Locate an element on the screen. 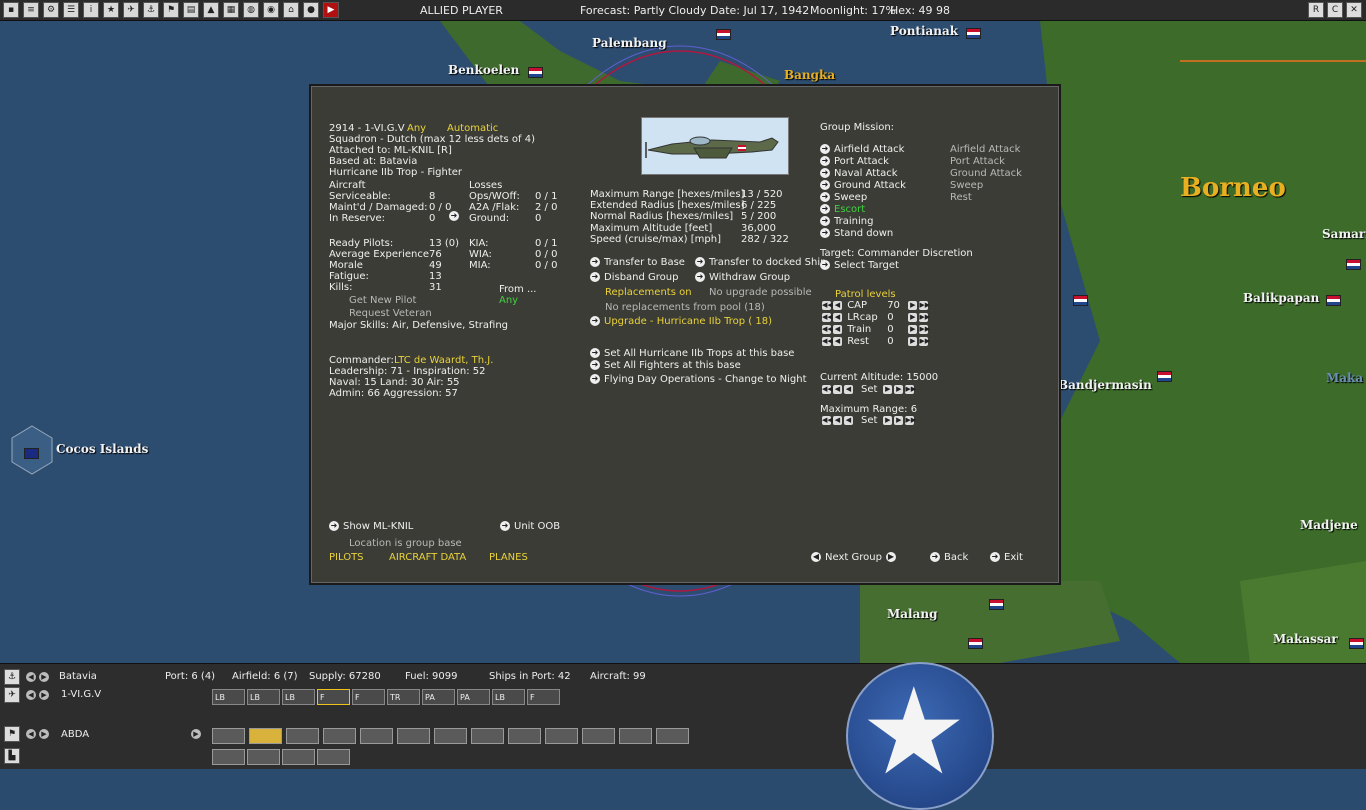  medal-icon: ★ is located at coordinates (111, 10).